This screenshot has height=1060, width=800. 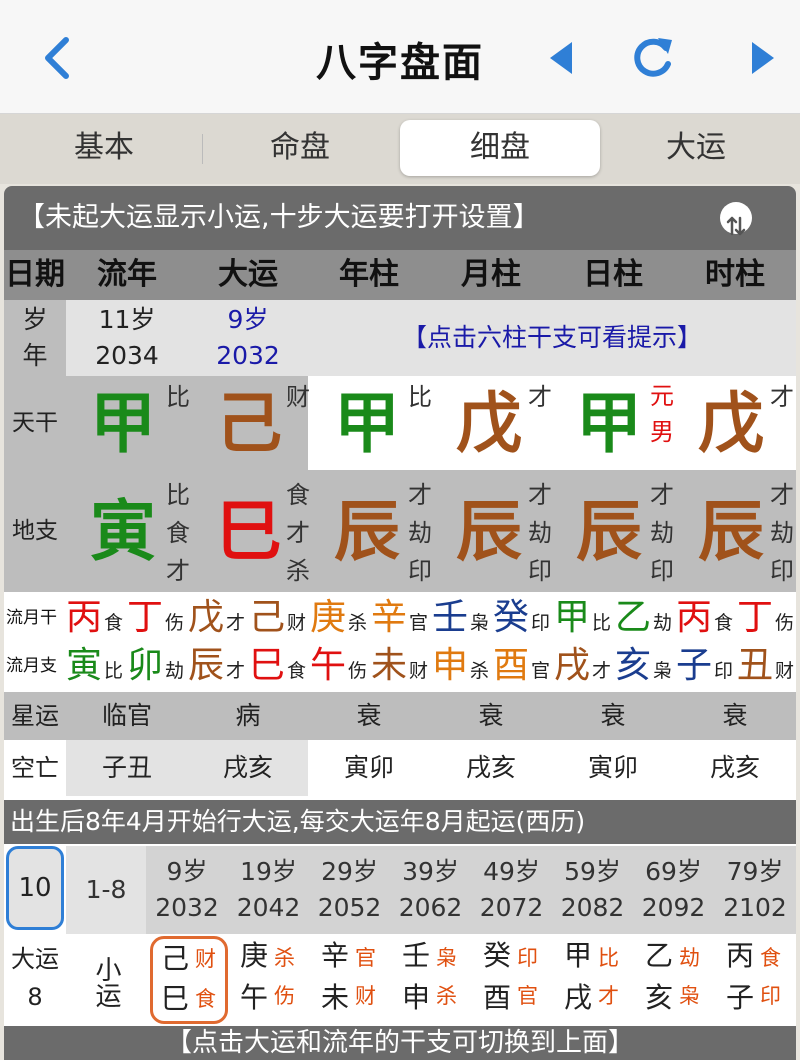 I want to click on liuyue-zhi-10: 亥枭, so click(x=643, y=666).